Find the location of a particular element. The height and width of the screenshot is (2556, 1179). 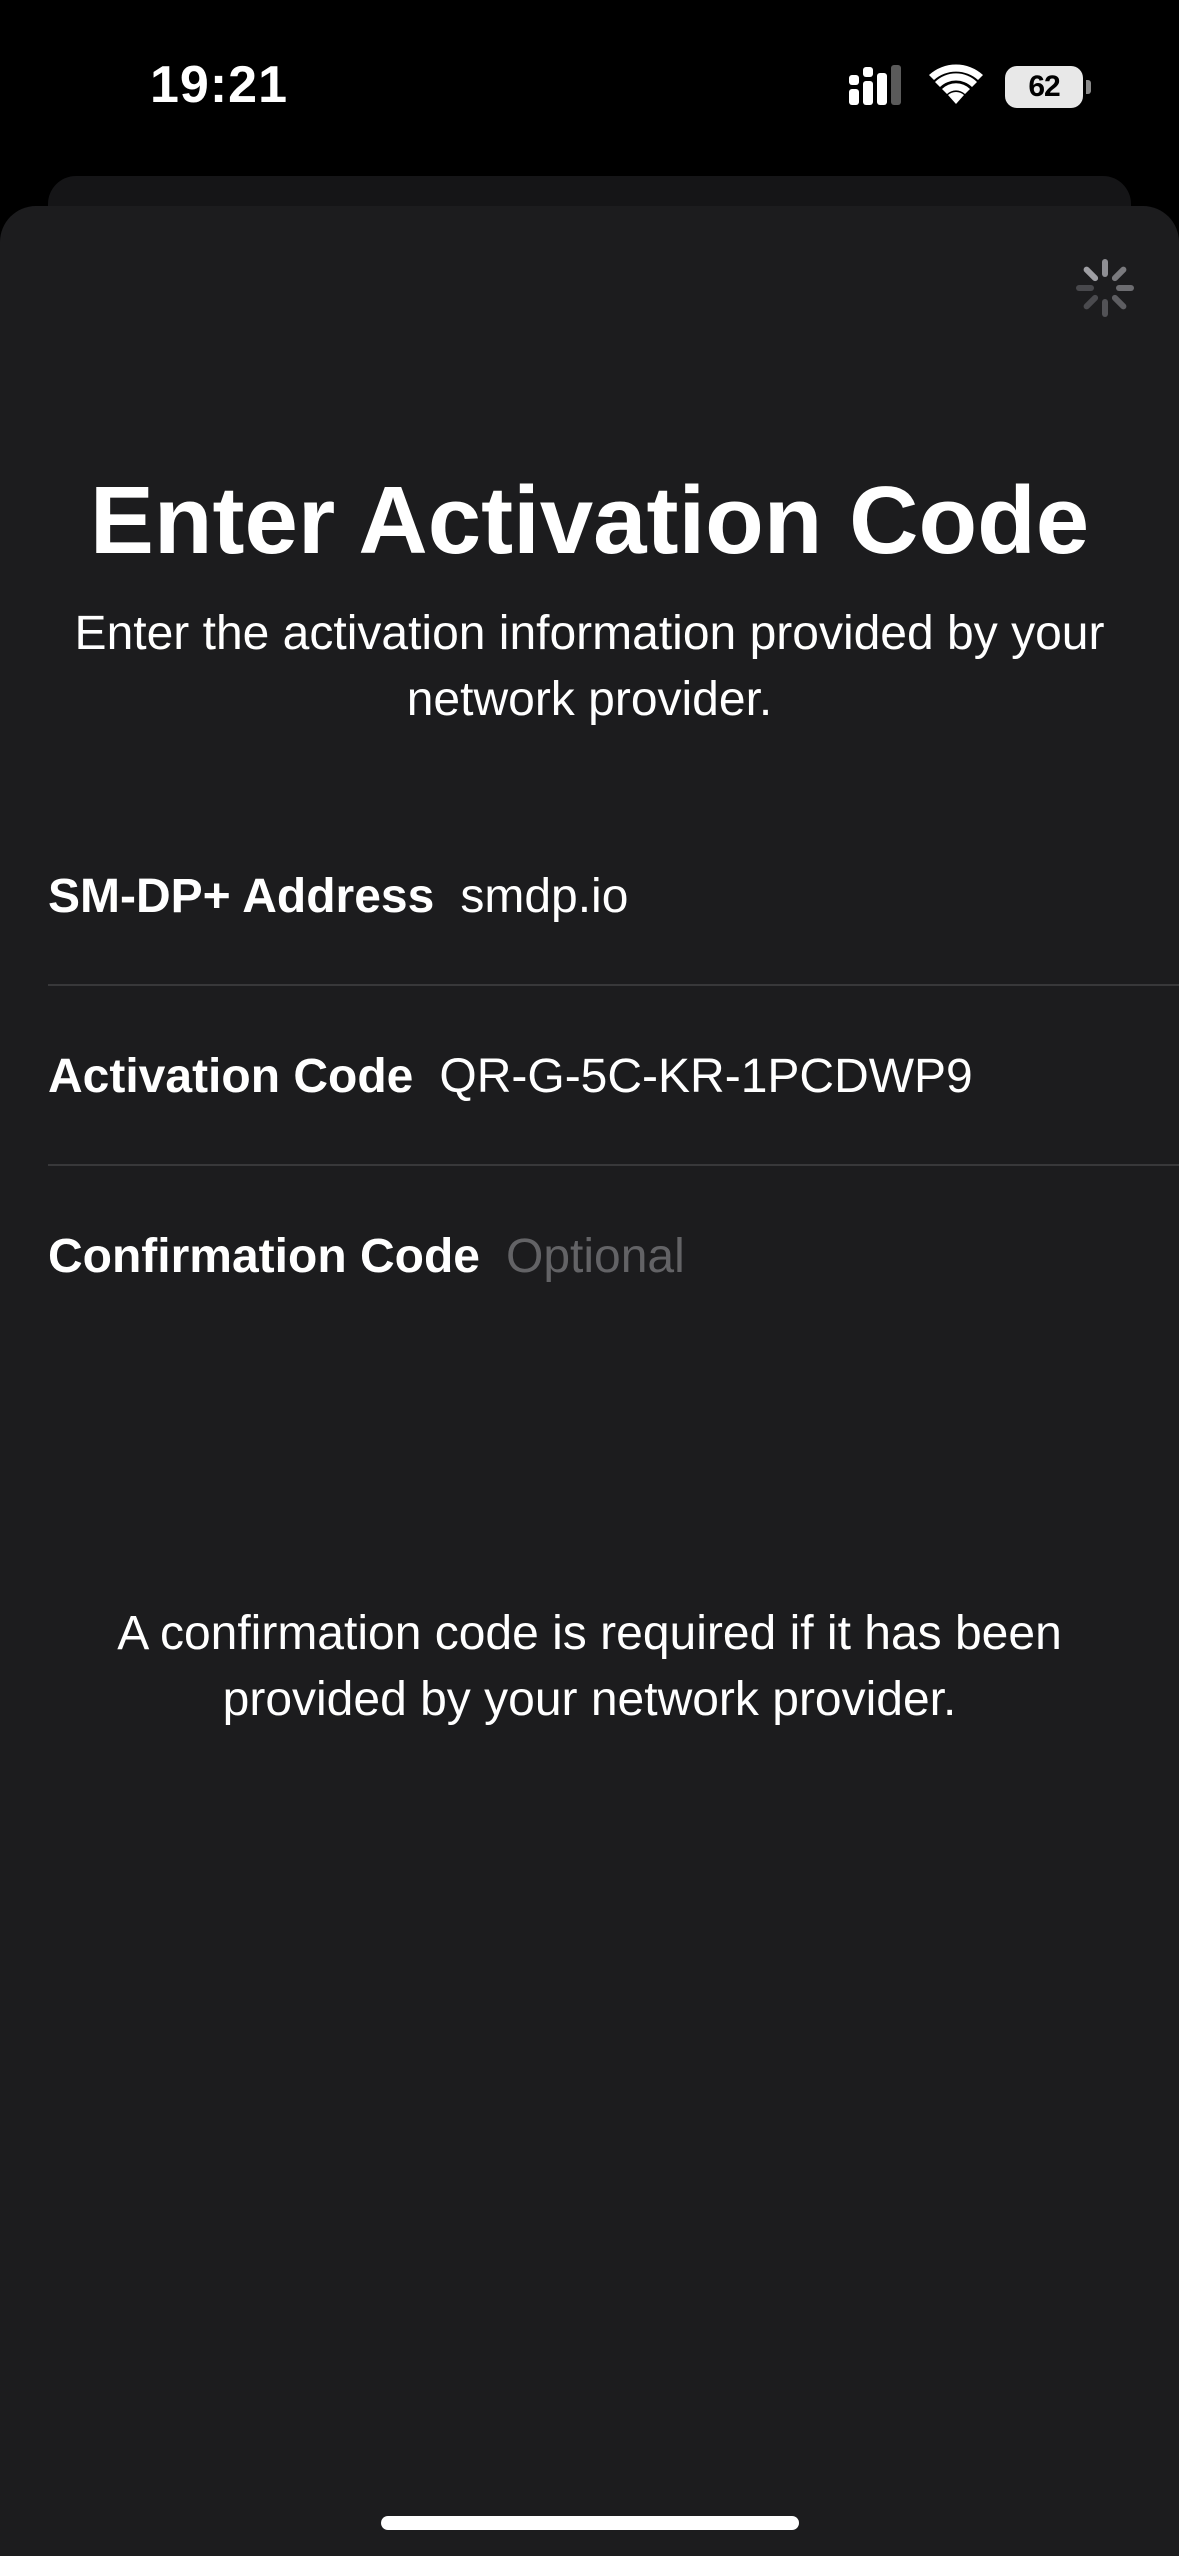

confirmation-code-row: Confirmation Code is located at coordinates (613, 1256).